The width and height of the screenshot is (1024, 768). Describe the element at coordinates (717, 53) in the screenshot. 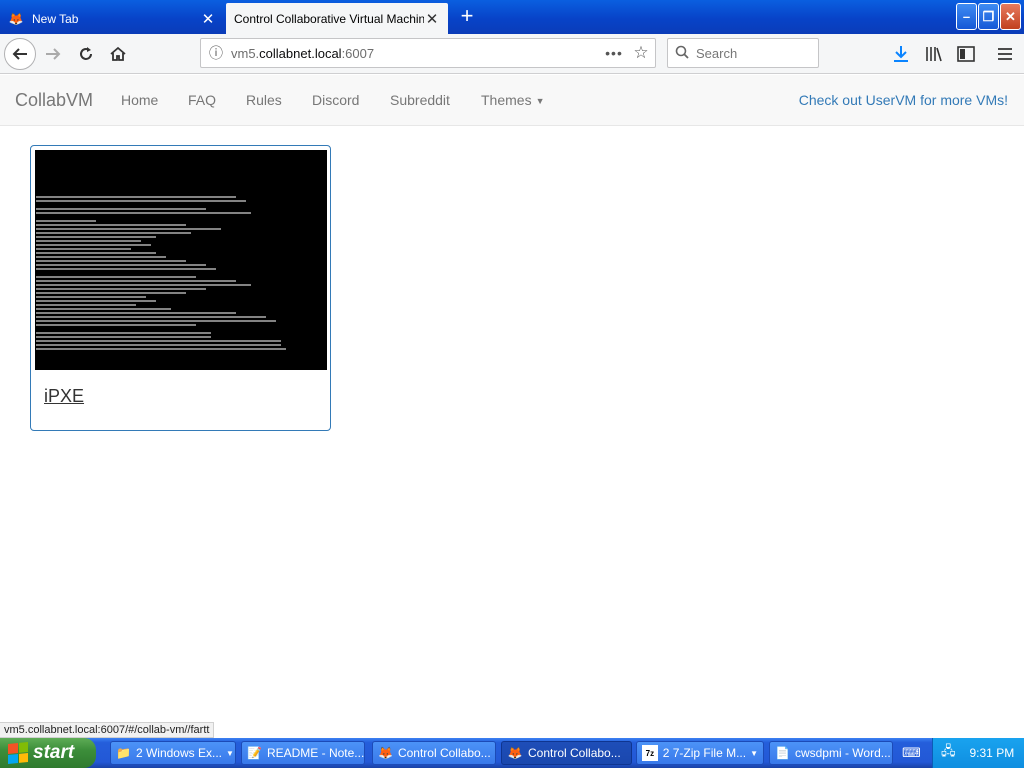

I see `search-placeholder: Search` at that location.